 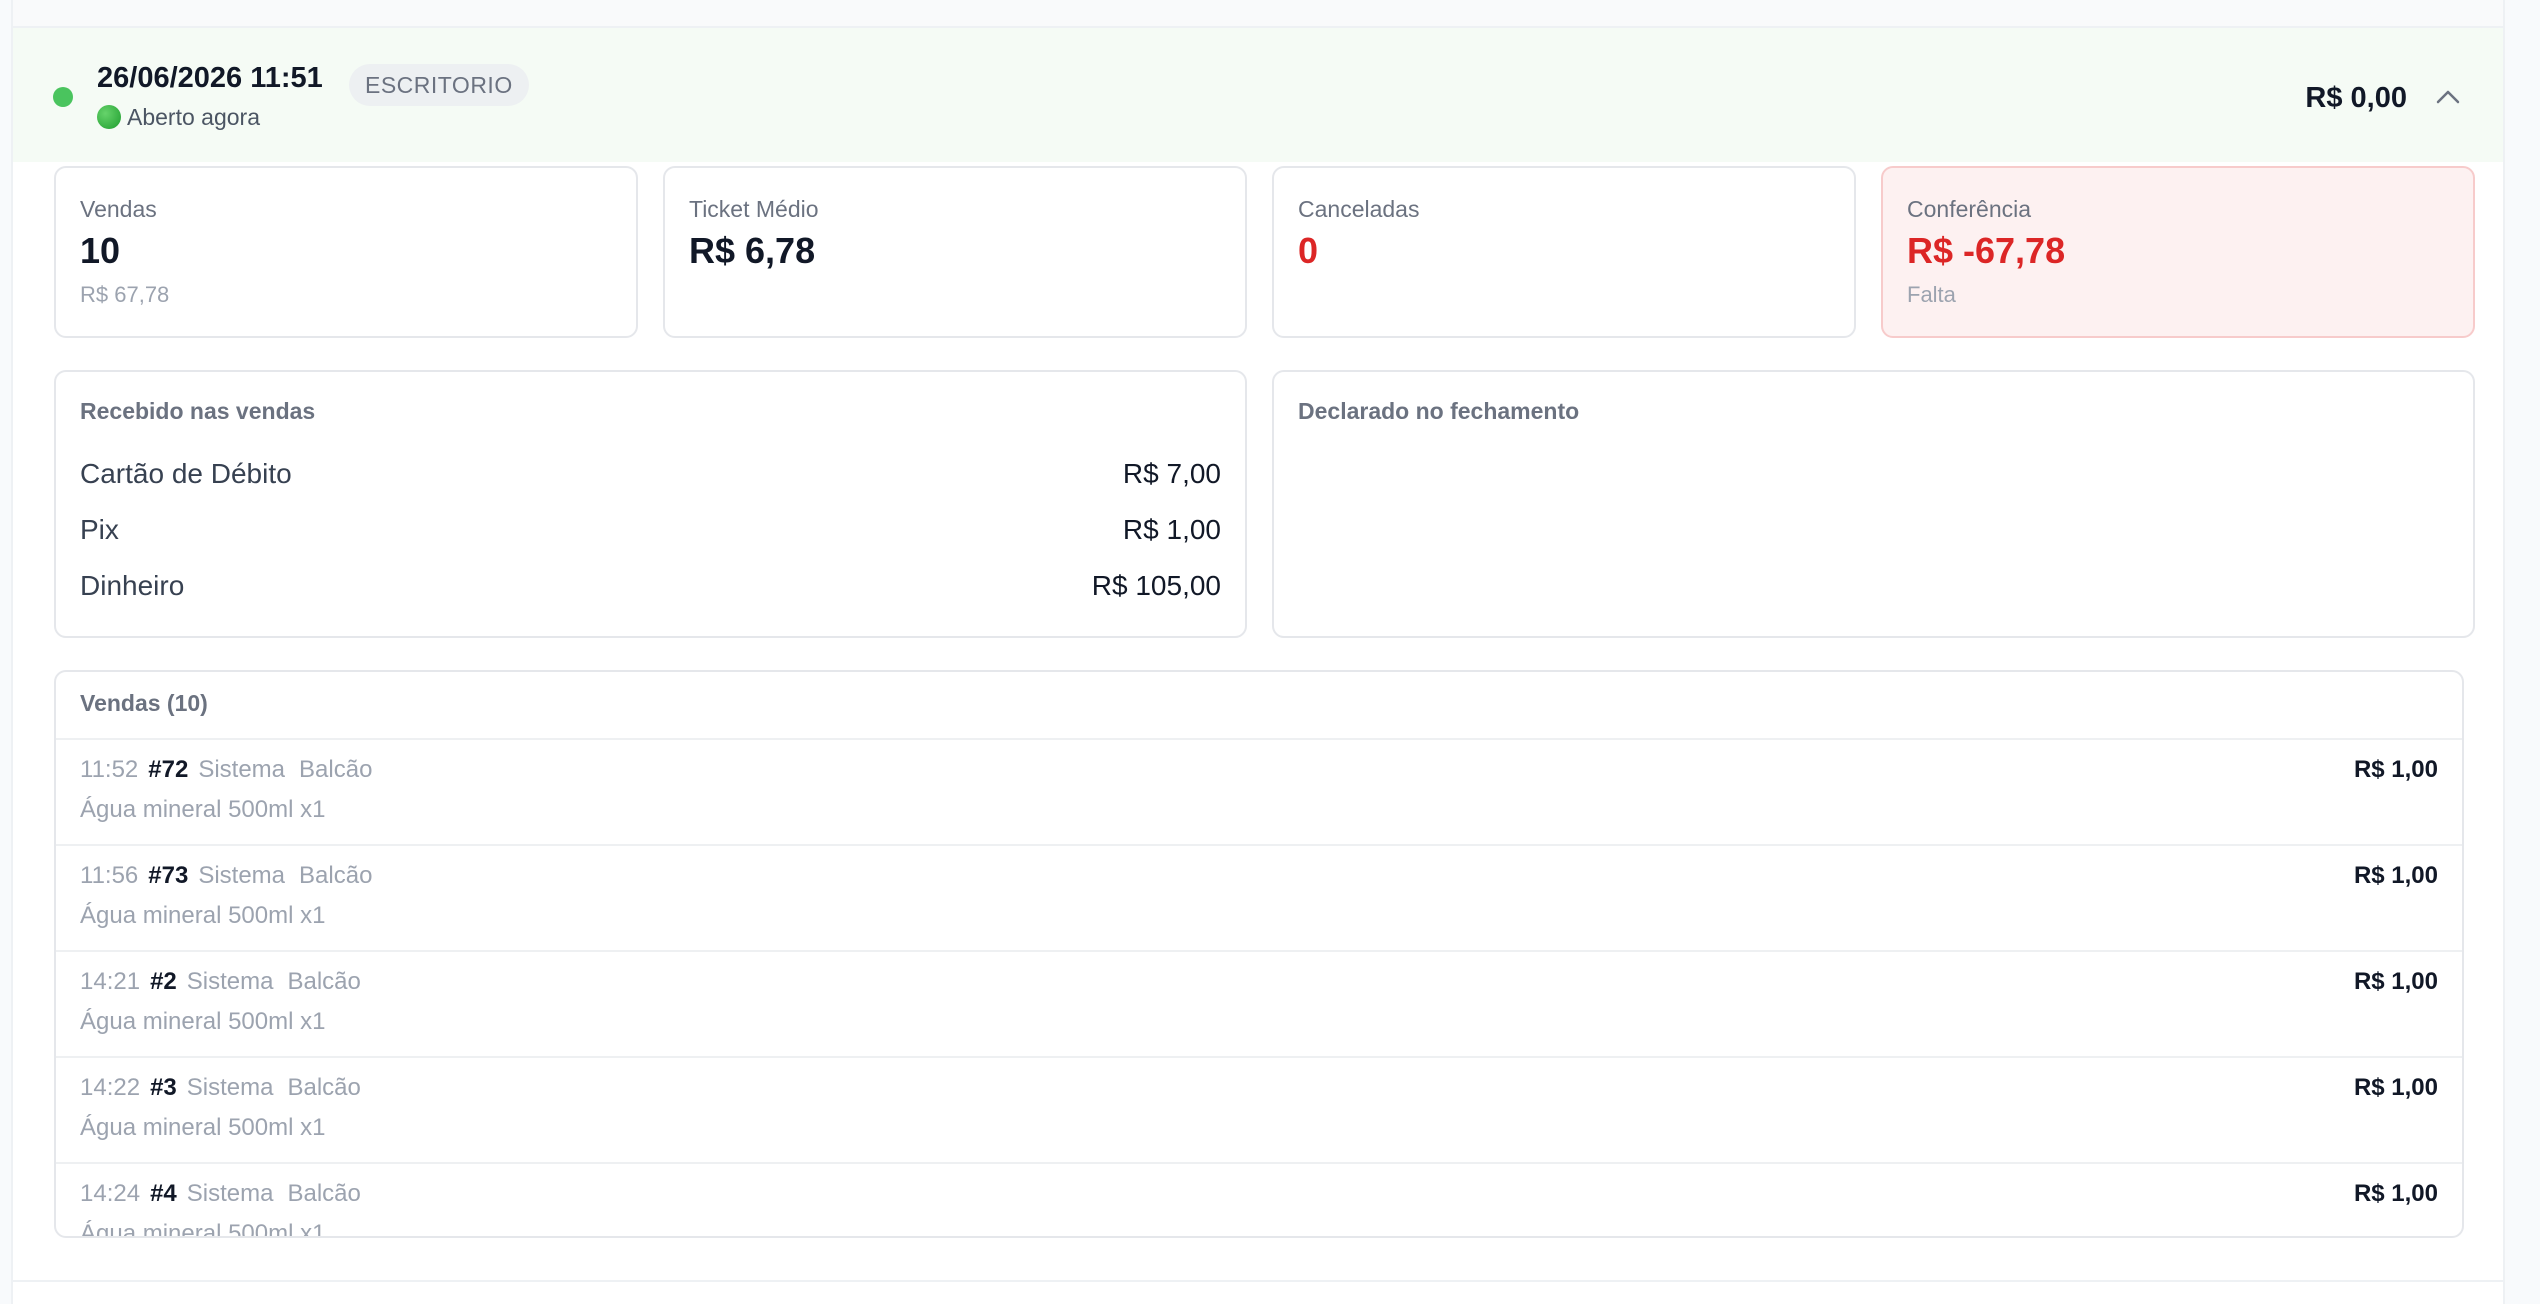 What do you see at coordinates (186, 473) in the screenshot?
I see `payment-method: Cartão de Débito` at bounding box center [186, 473].